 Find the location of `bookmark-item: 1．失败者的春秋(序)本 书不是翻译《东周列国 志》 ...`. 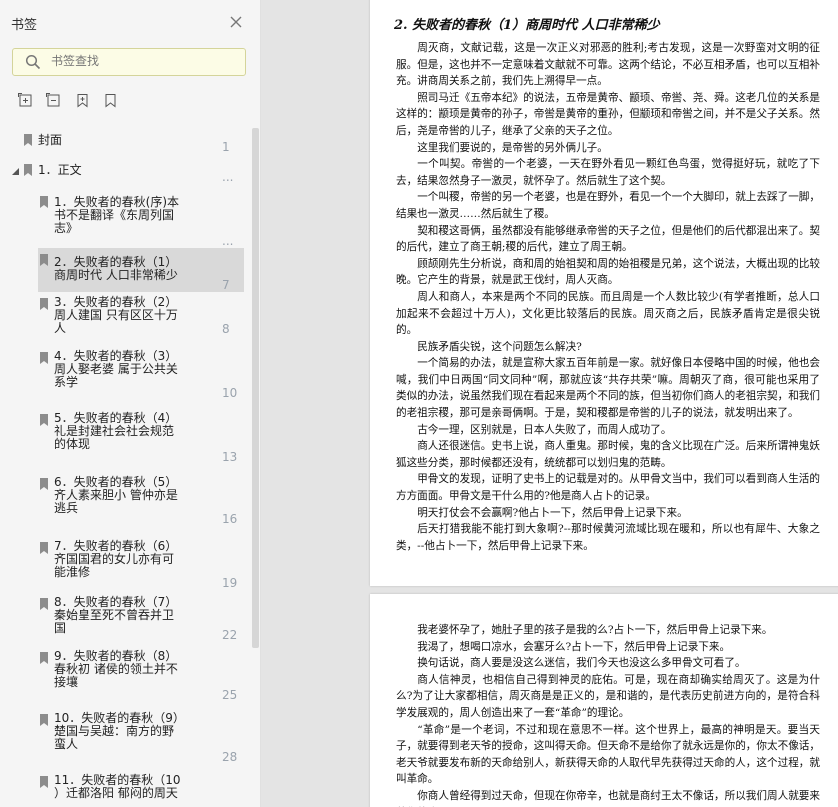

bookmark-item: 1．失败者的春秋(序)本 书不是翻译《东周列国 志》 ... is located at coordinates (123, 220).